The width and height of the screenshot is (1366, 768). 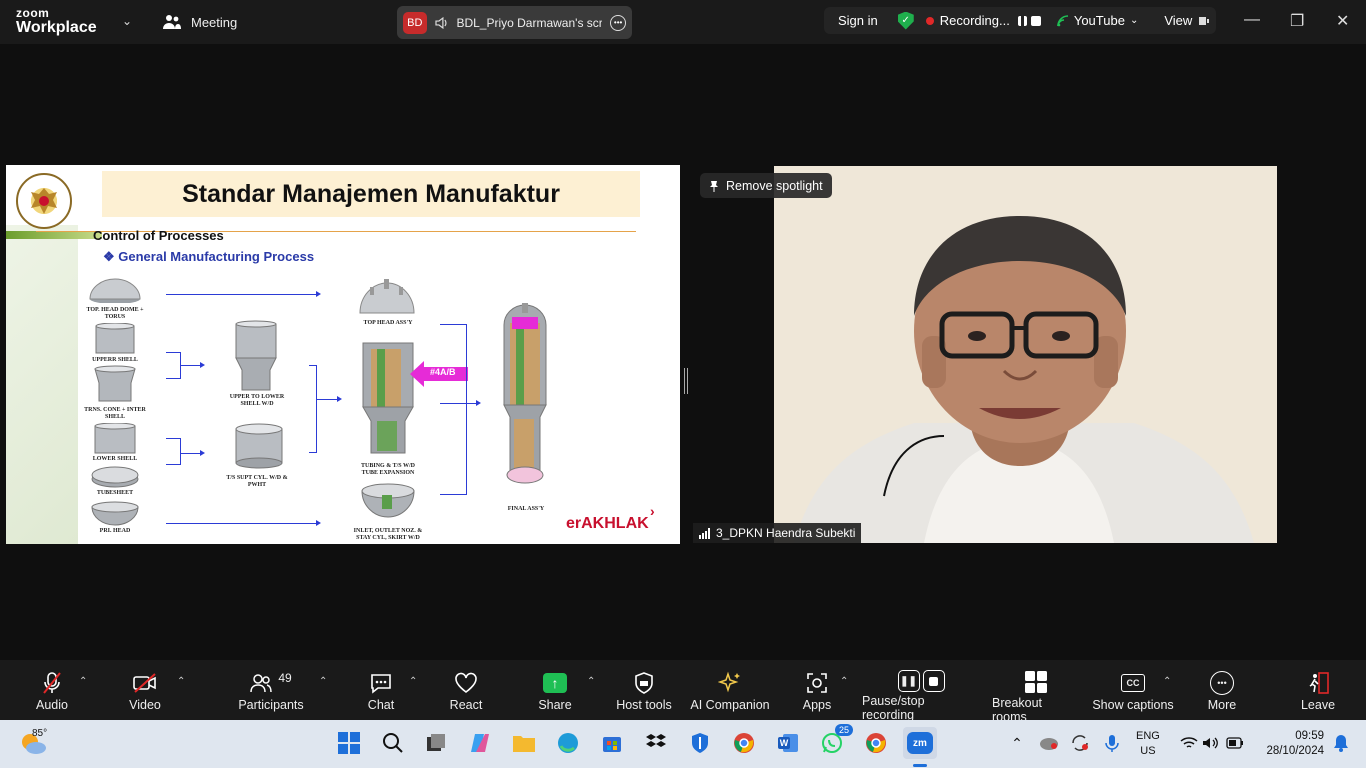 What do you see at coordinates (652, 511) in the screenshot?
I see `next-slide-icon: ›` at bounding box center [652, 511].